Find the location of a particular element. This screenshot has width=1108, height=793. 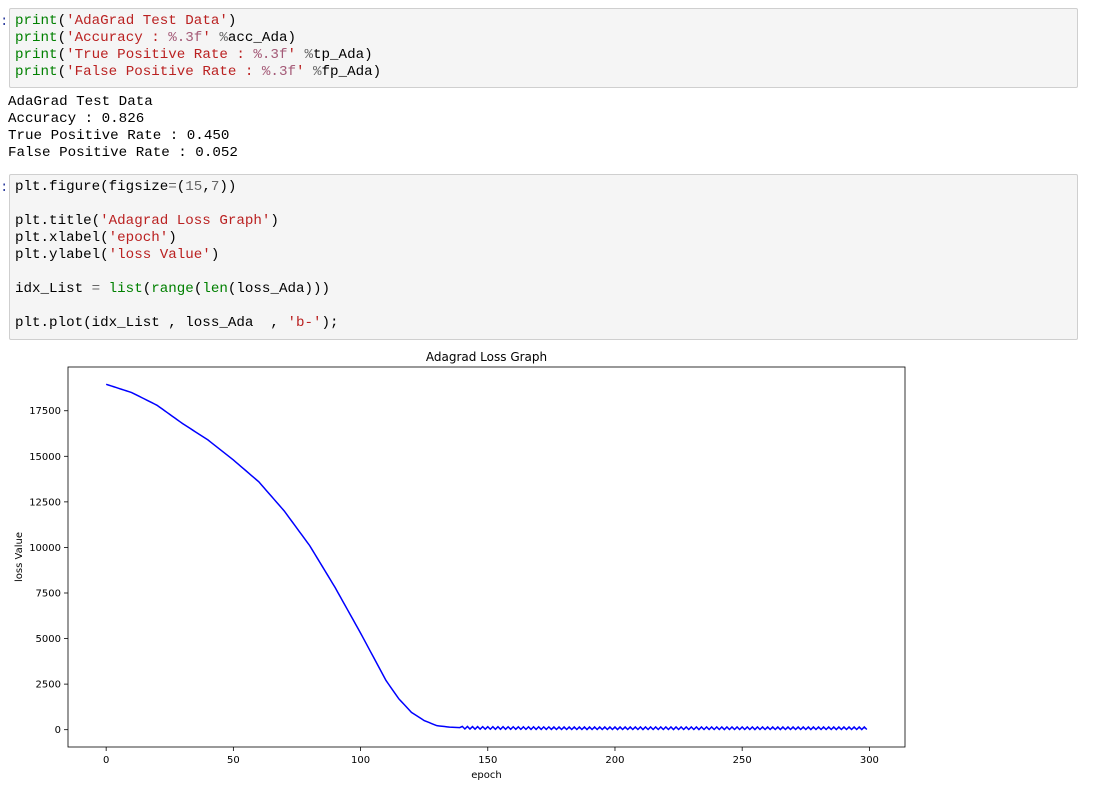

y-tick-label: 10000 is located at coordinates (45, 548).